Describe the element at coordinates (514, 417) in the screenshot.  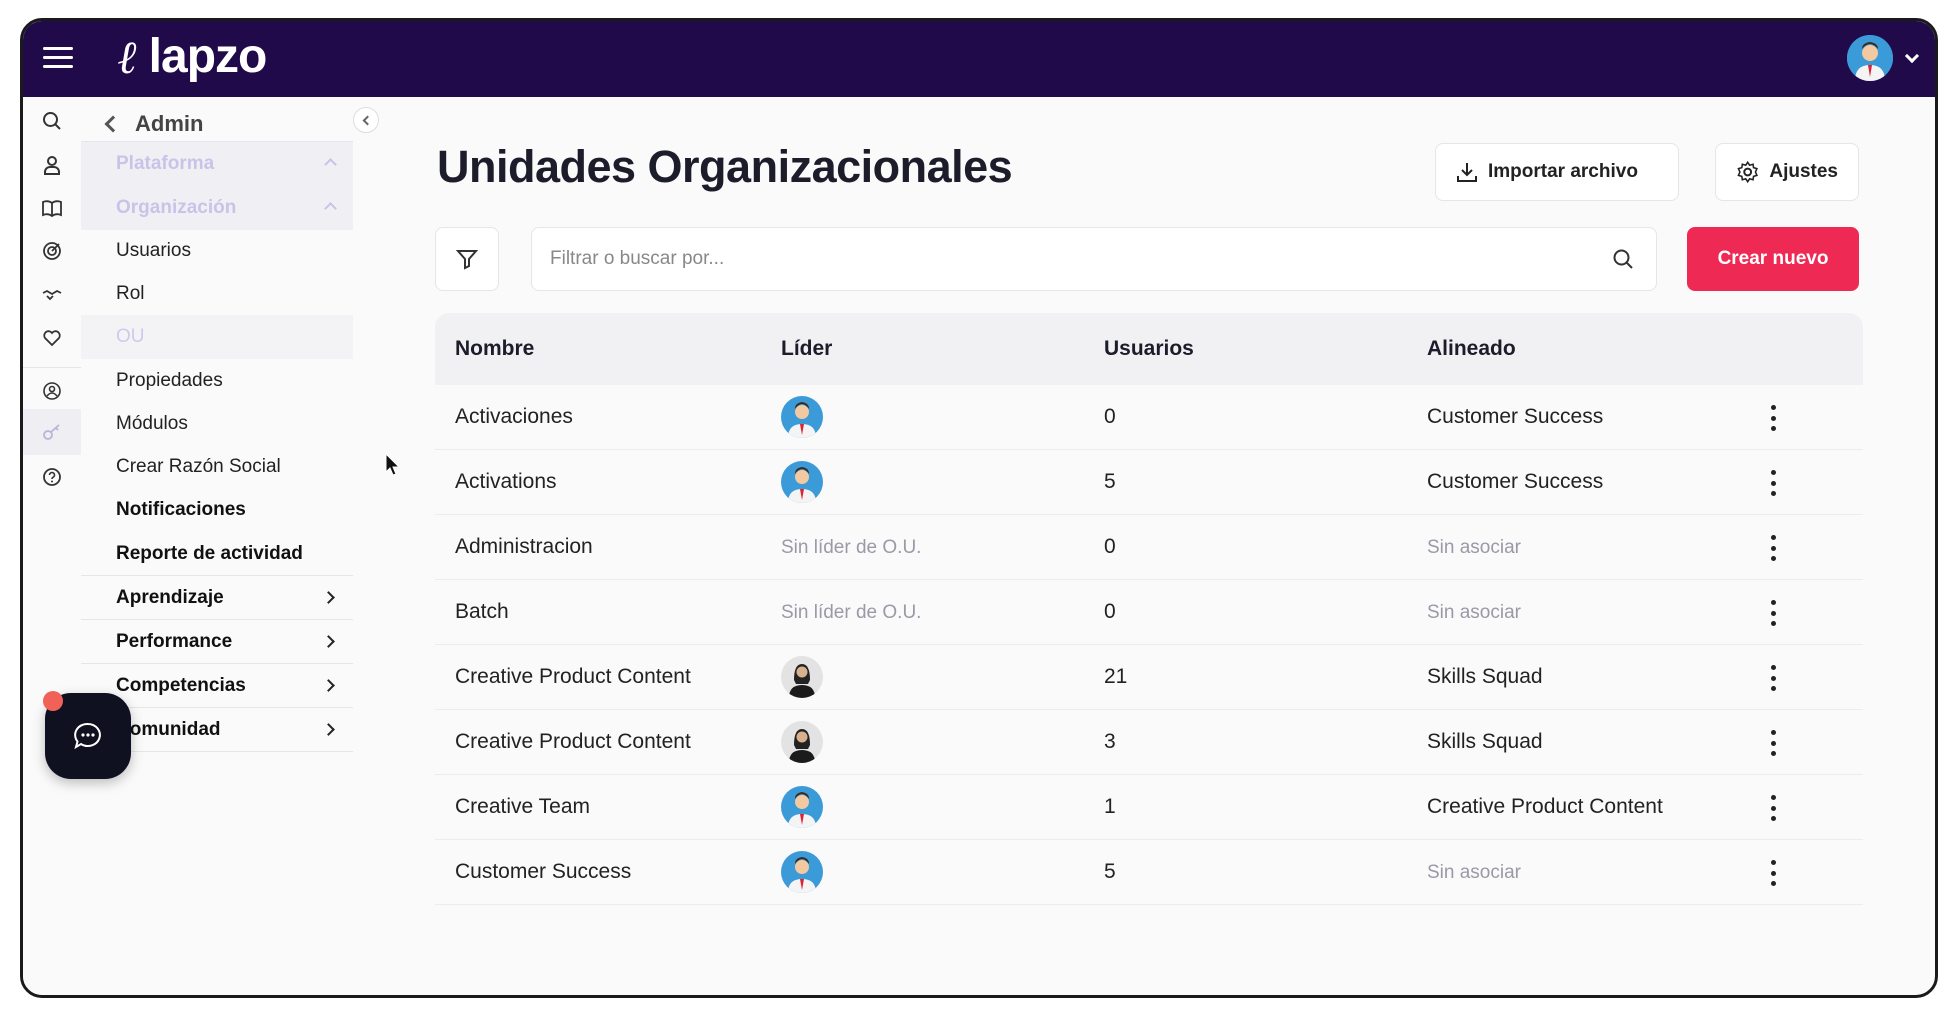
I see `ou-name: Activaciones` at that location.